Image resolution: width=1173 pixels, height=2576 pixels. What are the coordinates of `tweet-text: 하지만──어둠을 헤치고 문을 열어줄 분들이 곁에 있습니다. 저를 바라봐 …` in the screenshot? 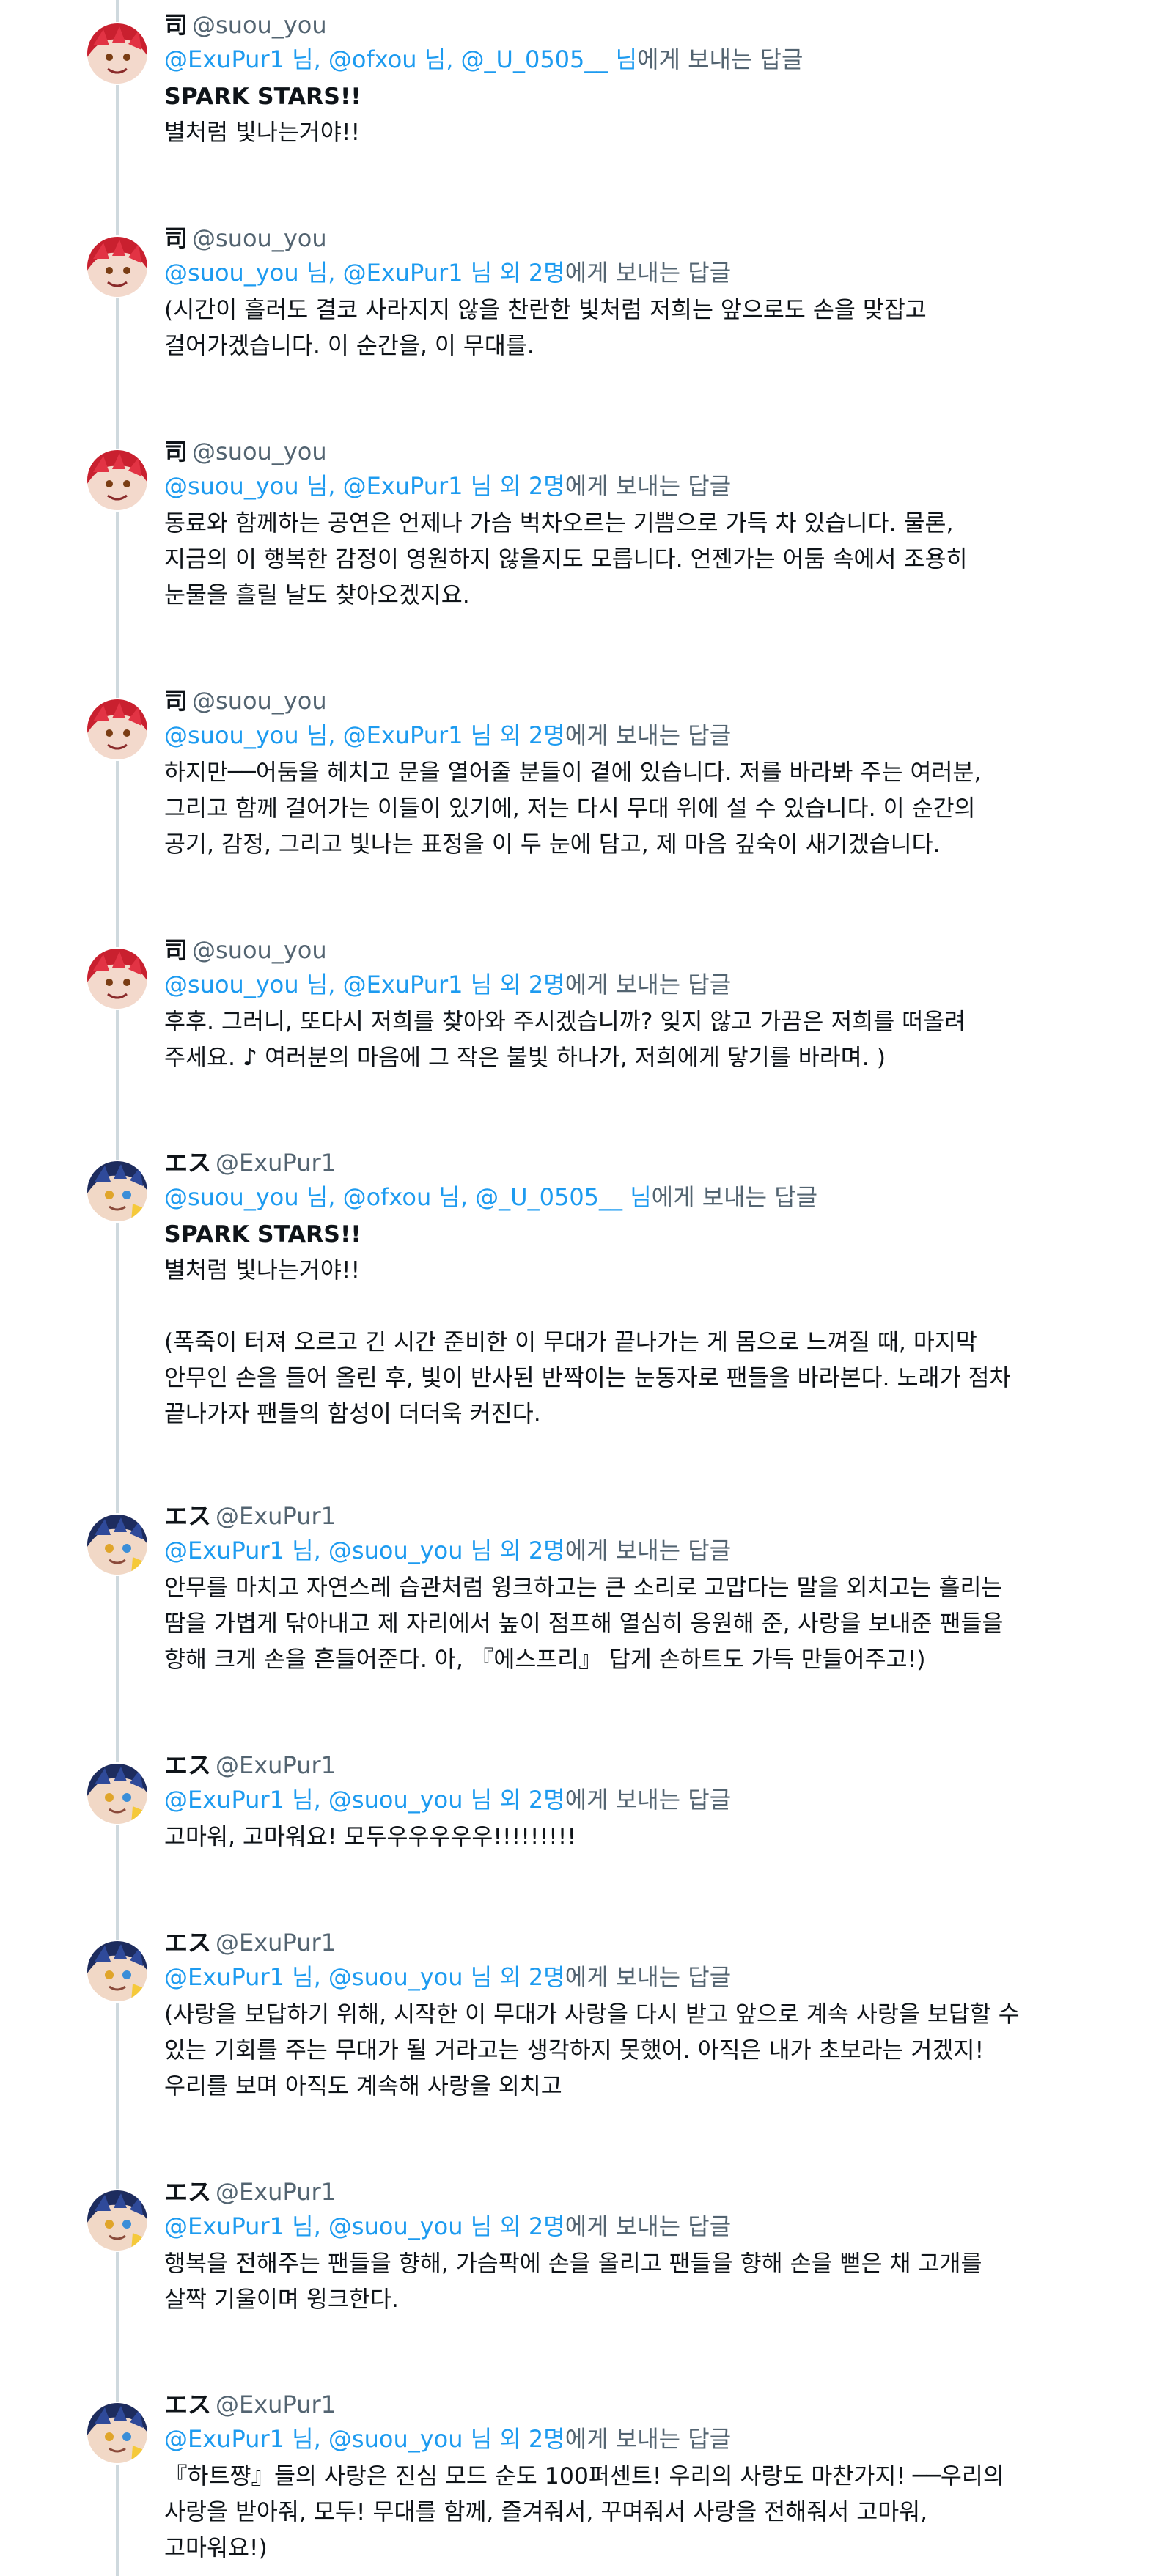 It's located at (641, 809).